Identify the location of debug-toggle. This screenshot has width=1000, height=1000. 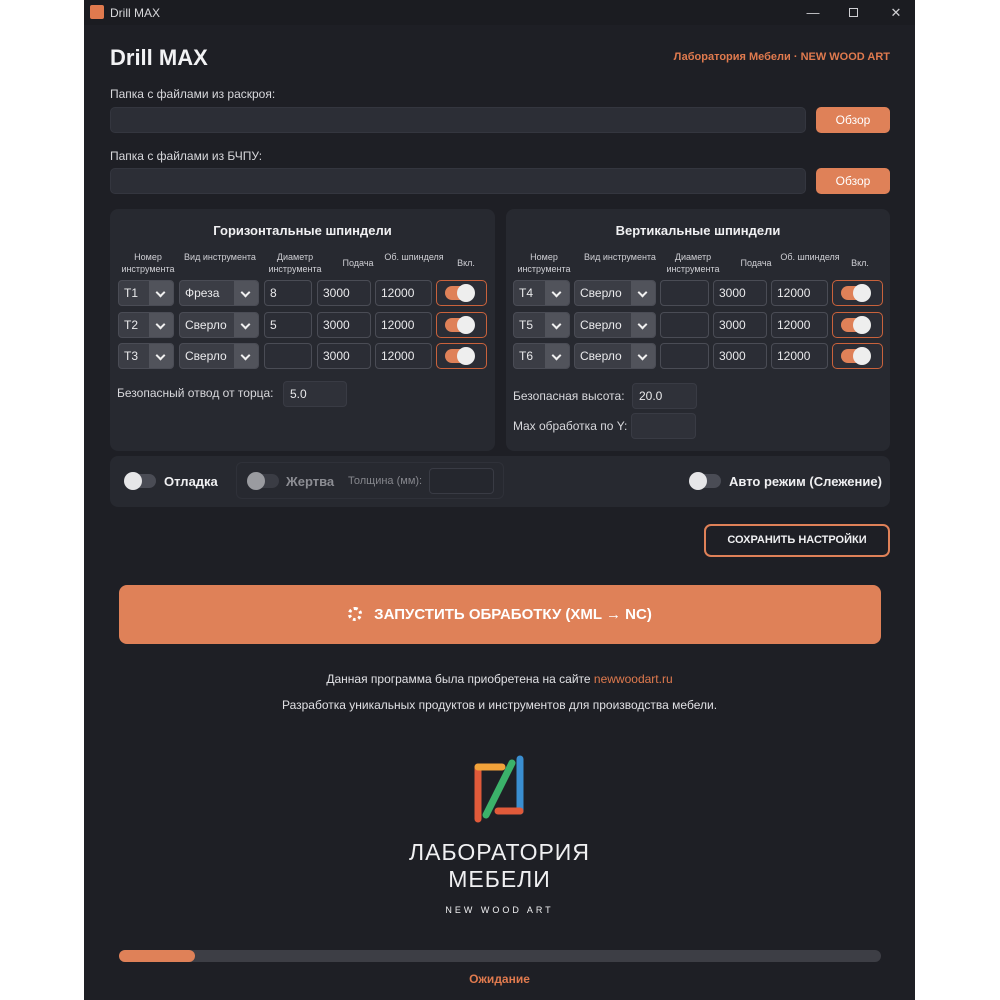
(140, 481).